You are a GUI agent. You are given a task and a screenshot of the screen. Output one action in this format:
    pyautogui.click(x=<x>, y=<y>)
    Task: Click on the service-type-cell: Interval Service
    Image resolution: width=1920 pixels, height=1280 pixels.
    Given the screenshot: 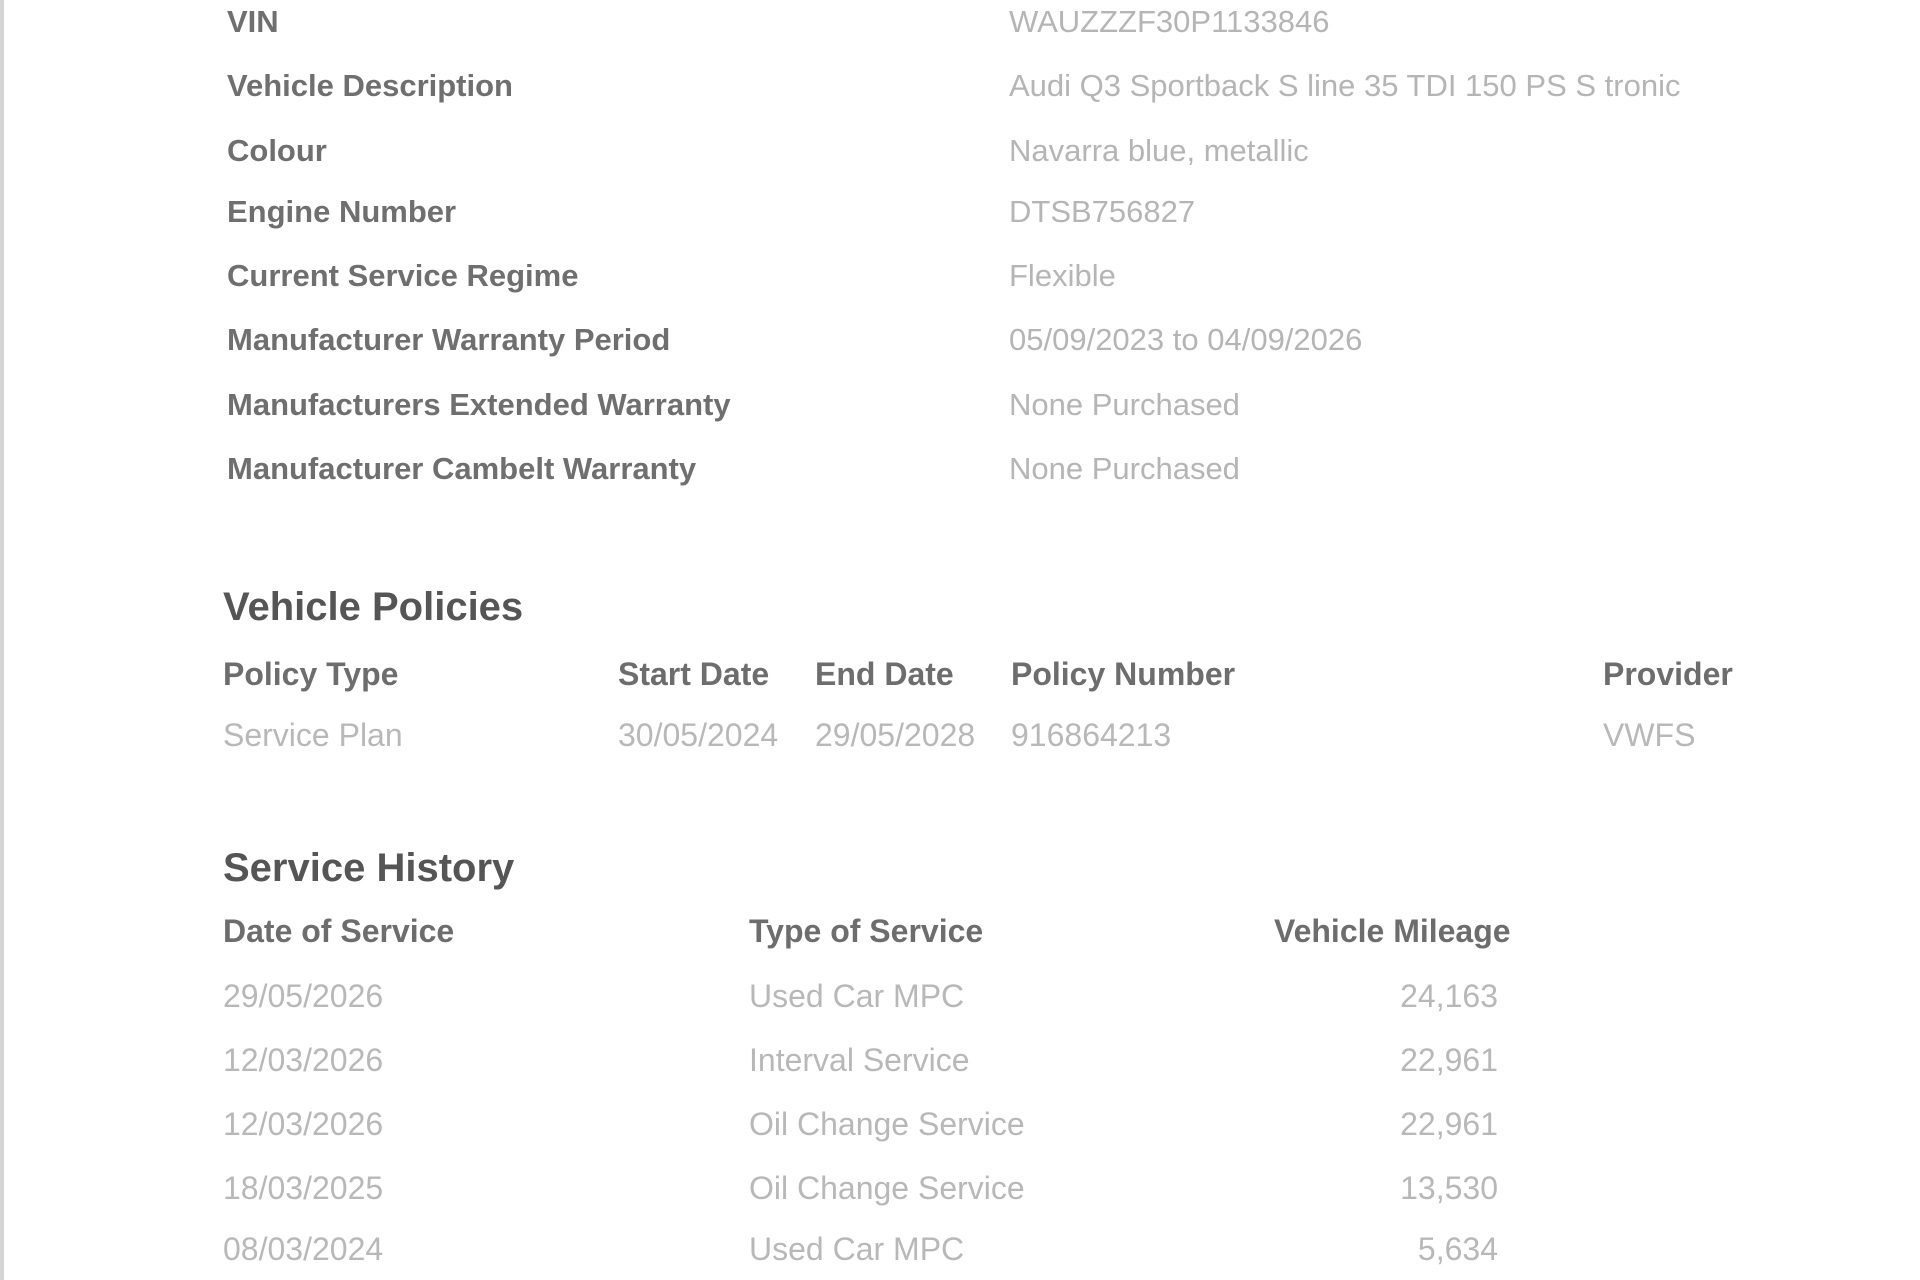 What is the action you would take?
    pyautogui.click(x=859, y=1060)
    